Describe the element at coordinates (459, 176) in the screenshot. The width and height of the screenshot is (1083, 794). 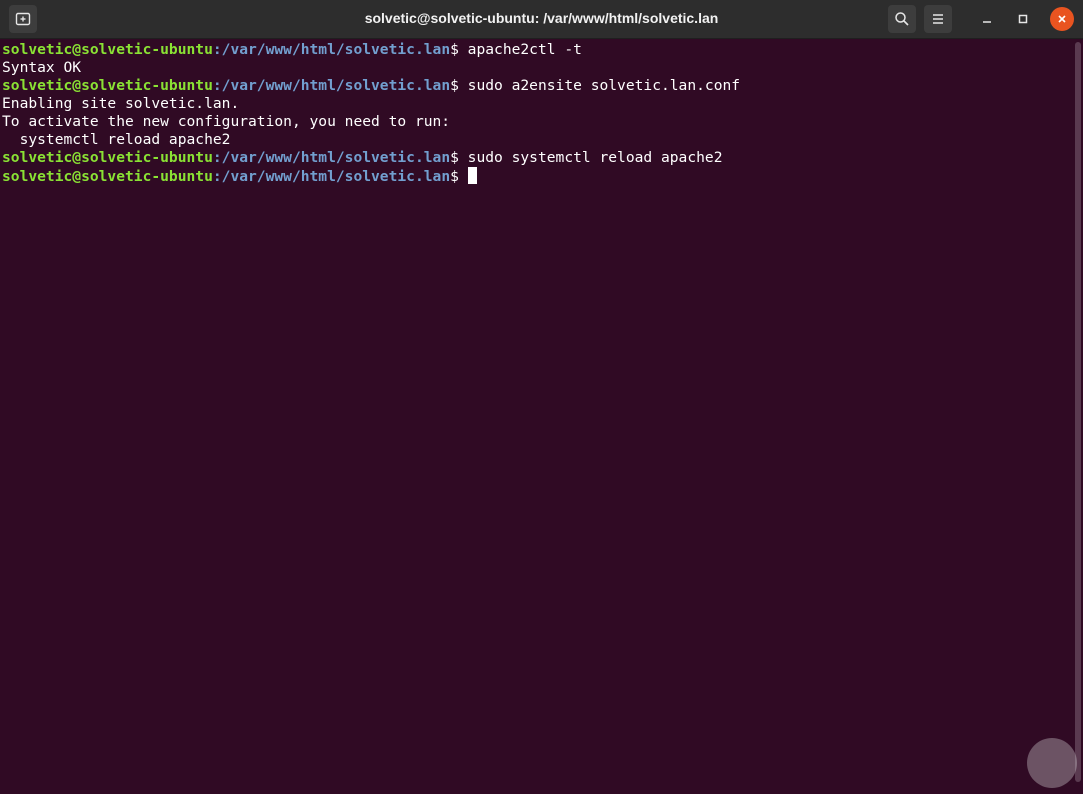
I see `command-text: $` at that location.